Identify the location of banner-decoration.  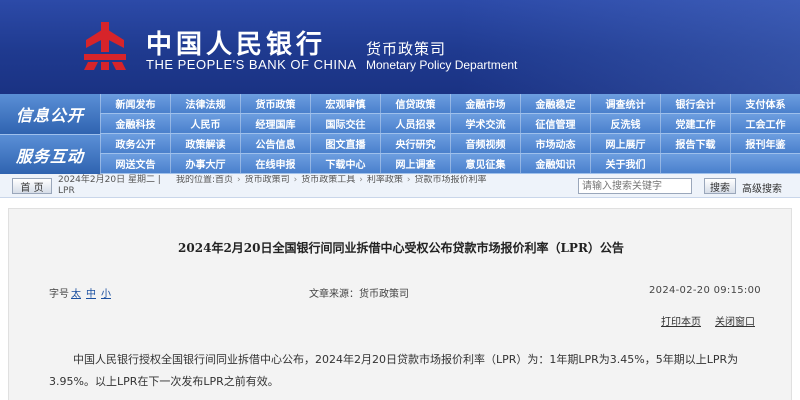
(630, 47).